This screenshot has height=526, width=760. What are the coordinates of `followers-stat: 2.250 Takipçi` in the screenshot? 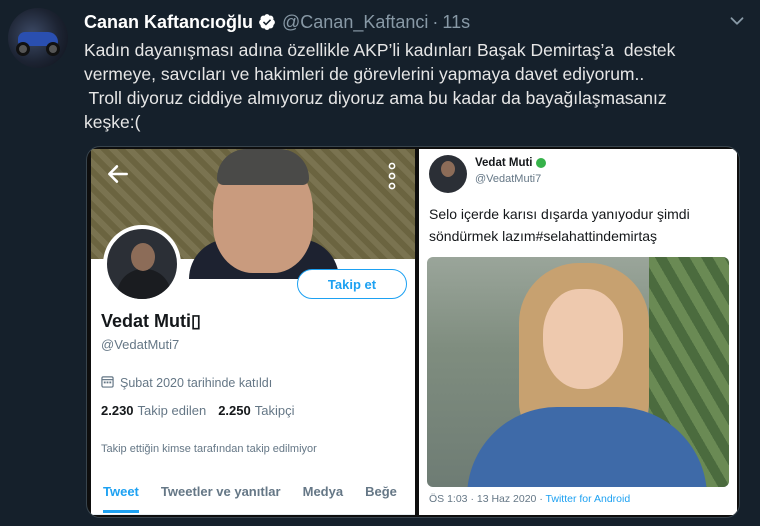 It's located at (256, 410).